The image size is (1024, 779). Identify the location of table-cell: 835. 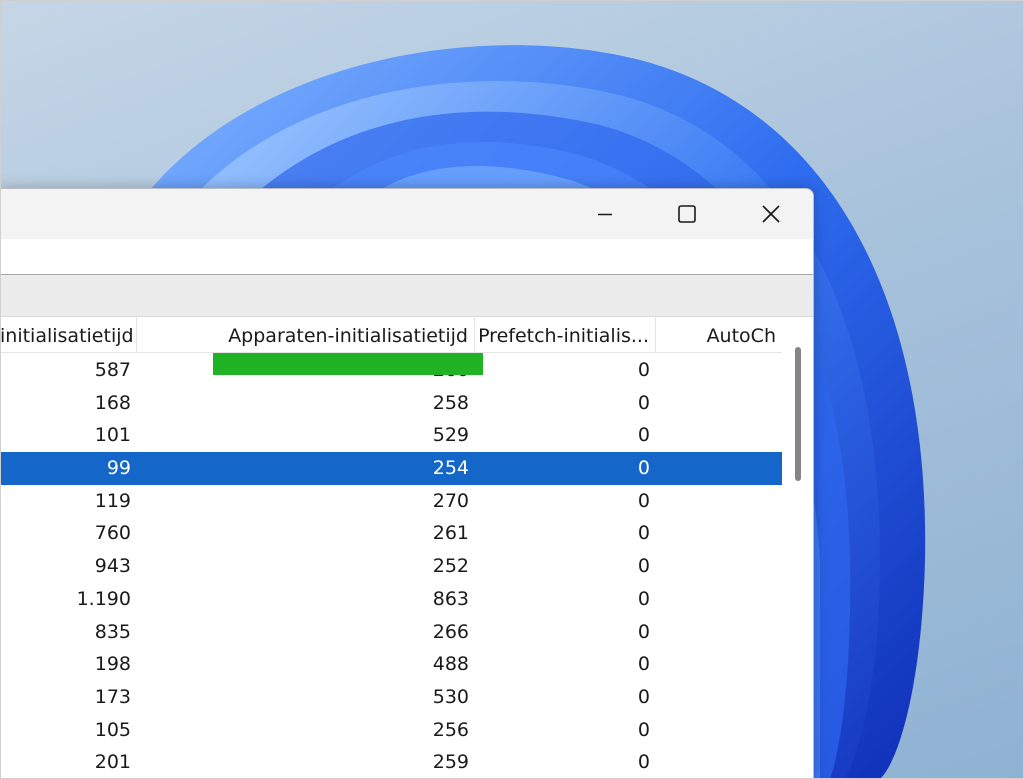
(112, 631).